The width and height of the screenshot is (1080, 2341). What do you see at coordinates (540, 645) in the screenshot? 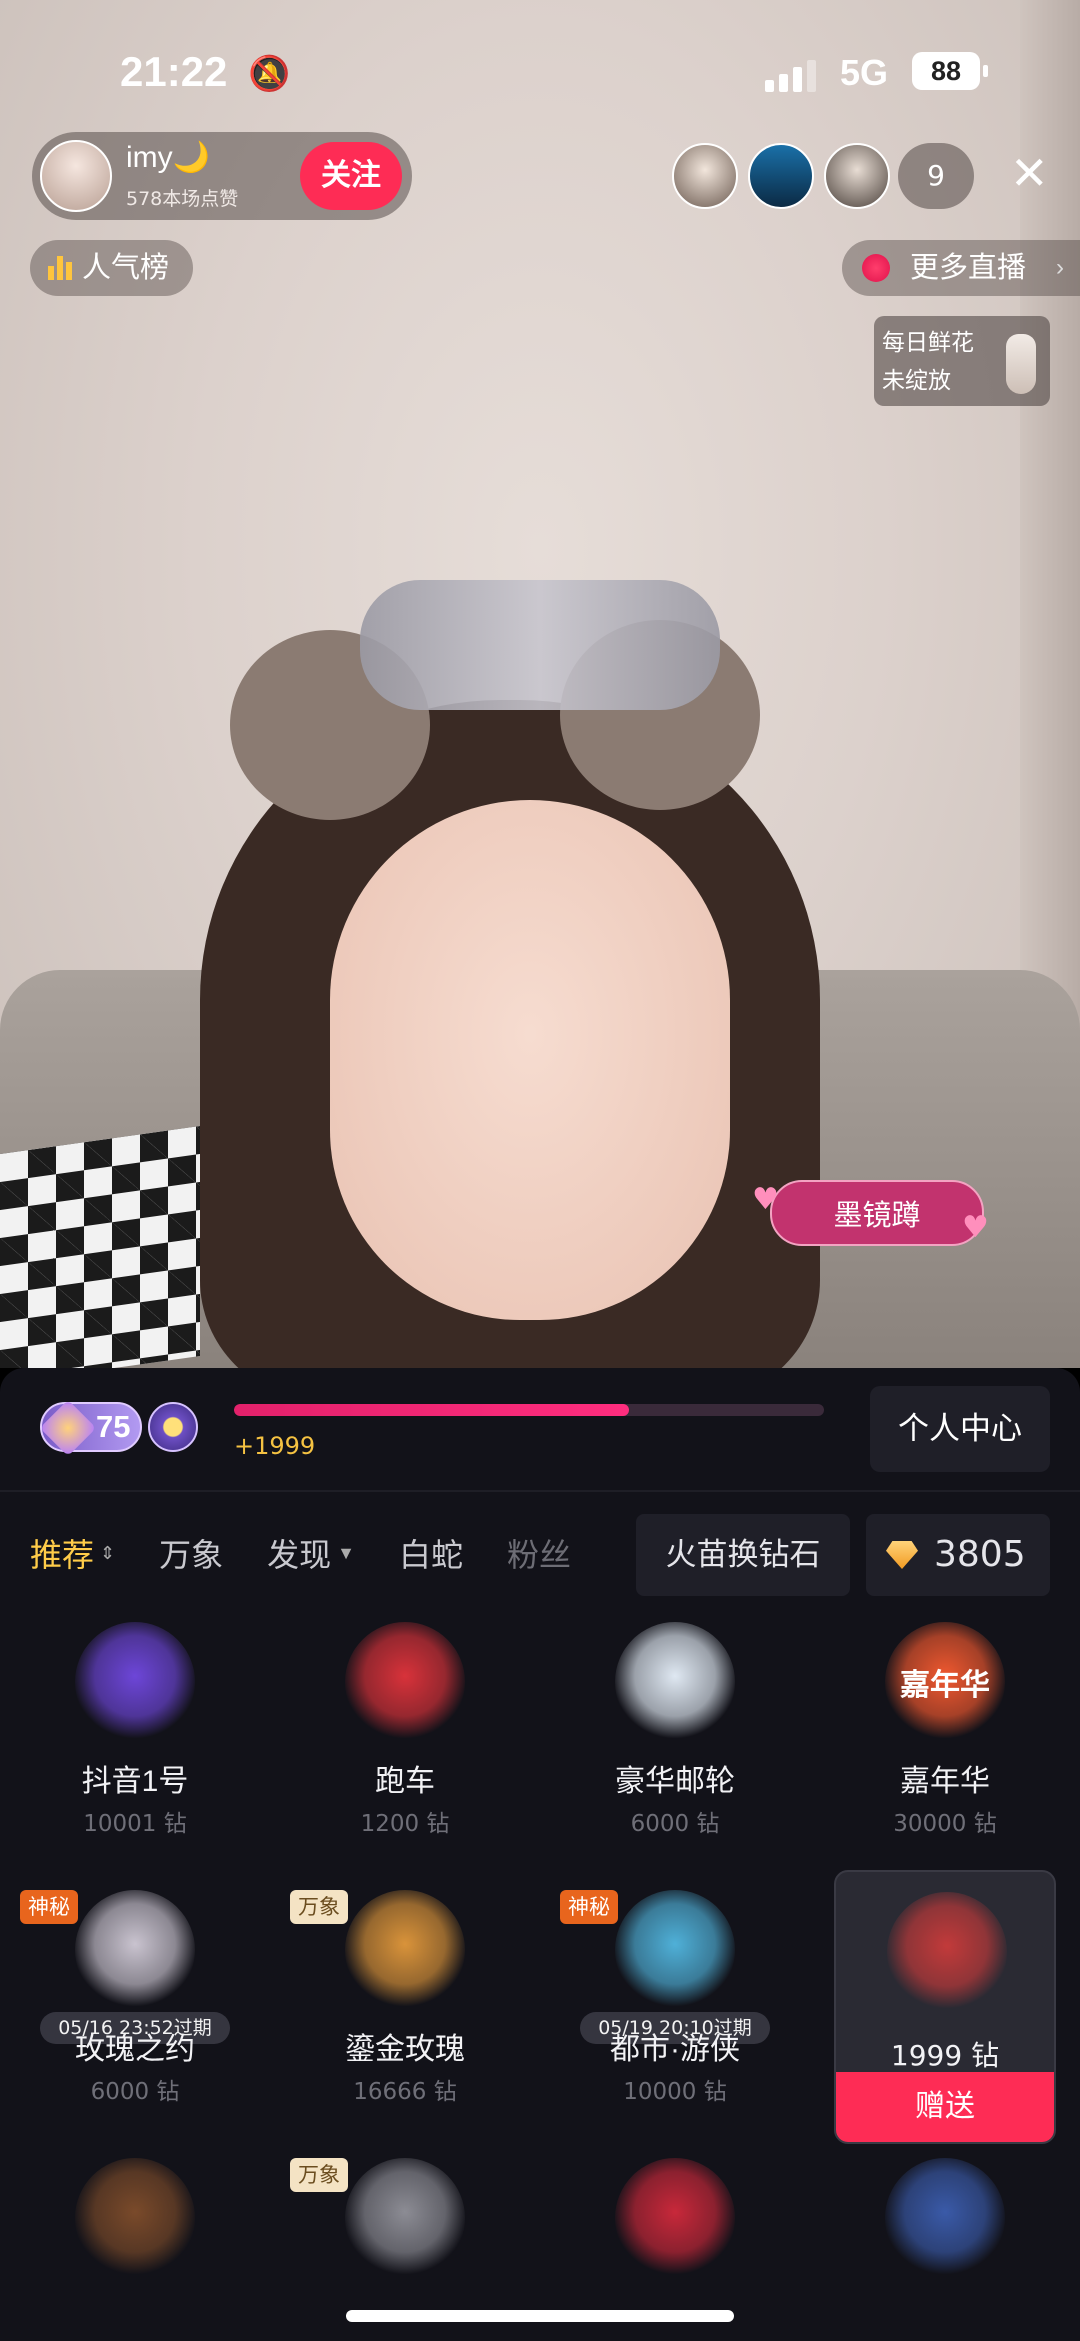
I see `headband-bow` at bounding box center [540, 645].